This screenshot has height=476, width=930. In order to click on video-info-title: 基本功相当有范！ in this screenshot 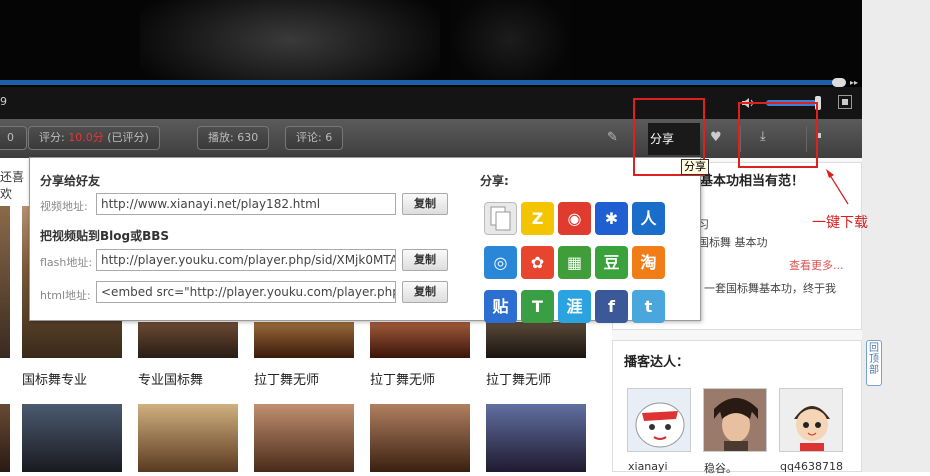, I will do `click(752, 181)`.